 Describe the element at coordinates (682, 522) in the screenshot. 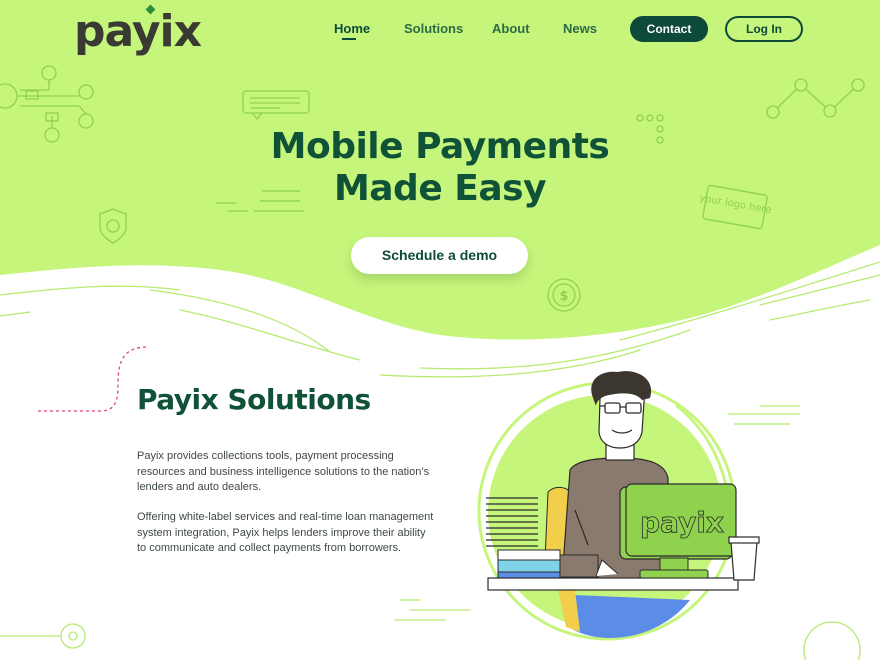

I see `monitor-logo-text: payix` at that location.